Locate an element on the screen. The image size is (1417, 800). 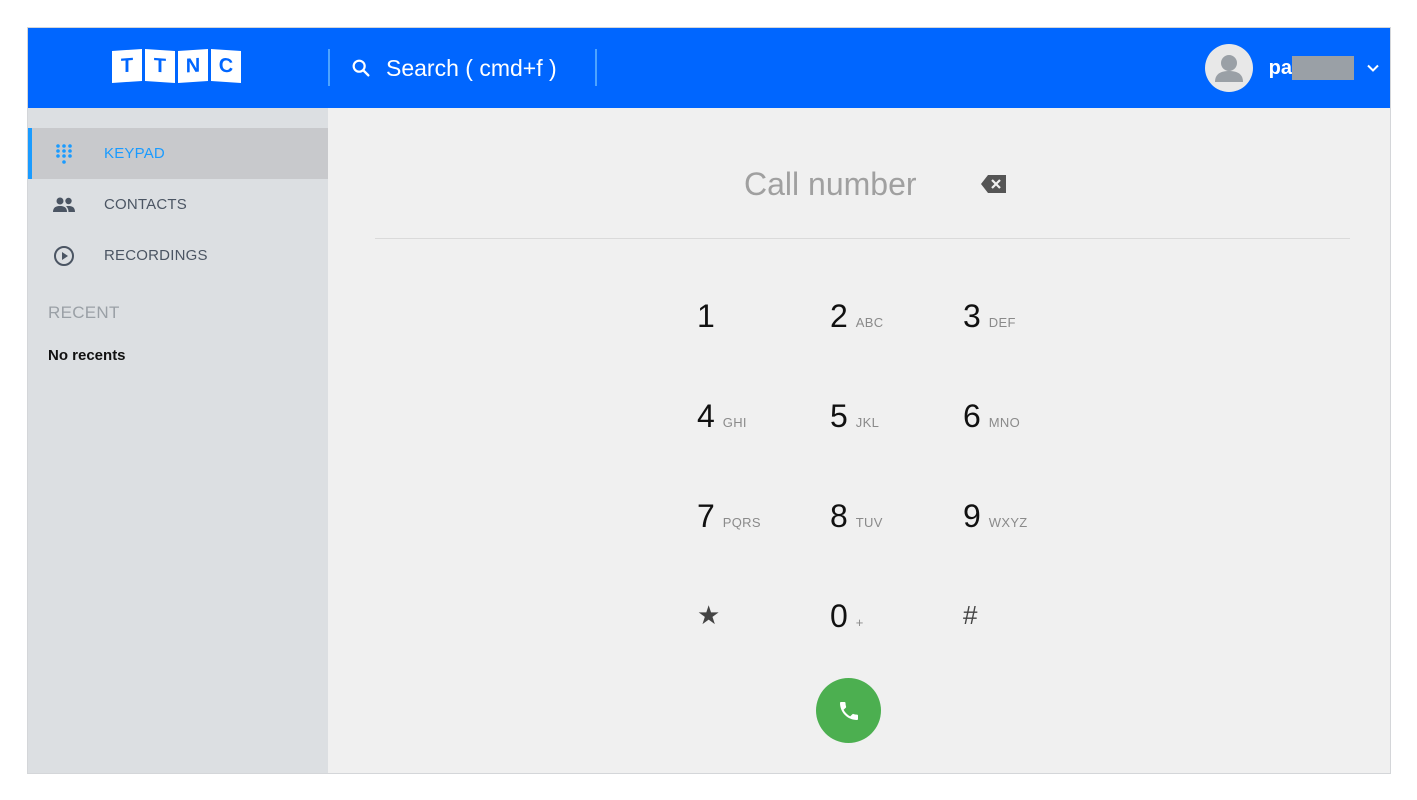
key-4: 4 GHI is located at coordinates (747, 423).